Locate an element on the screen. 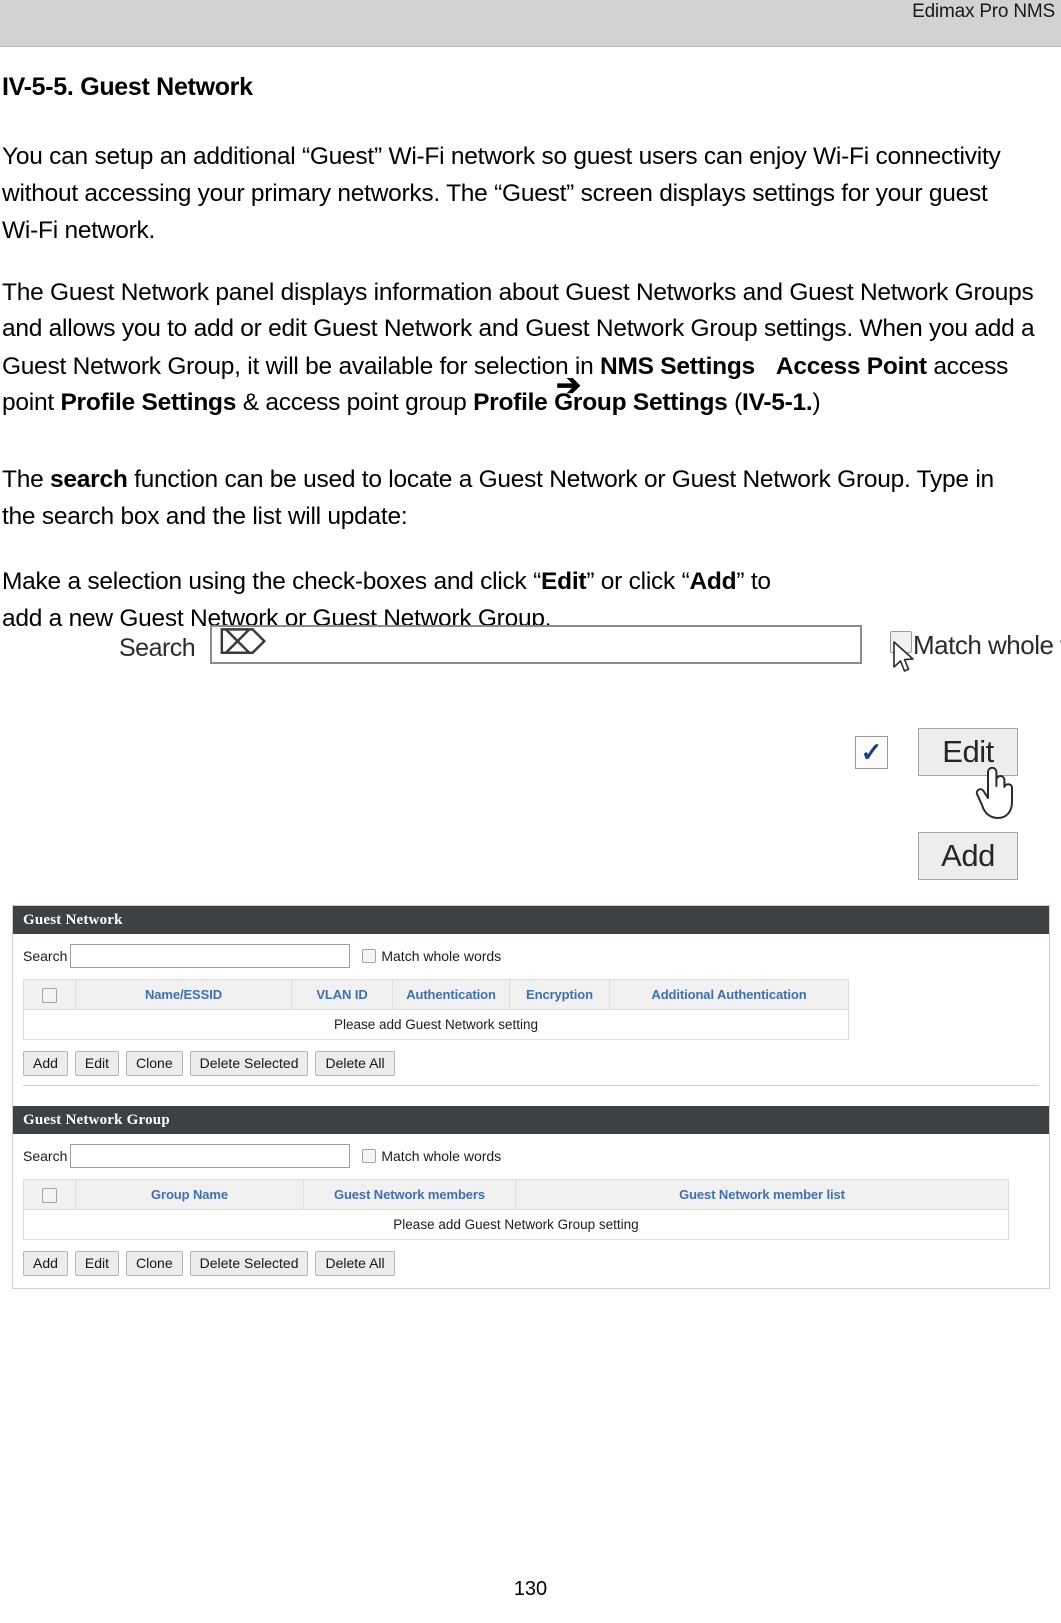 The width and height of the screenshot is (1061, 1623). guest-network-group-empty-message: Please add Guest Network Group setting is located at coordinates (516, 1224).